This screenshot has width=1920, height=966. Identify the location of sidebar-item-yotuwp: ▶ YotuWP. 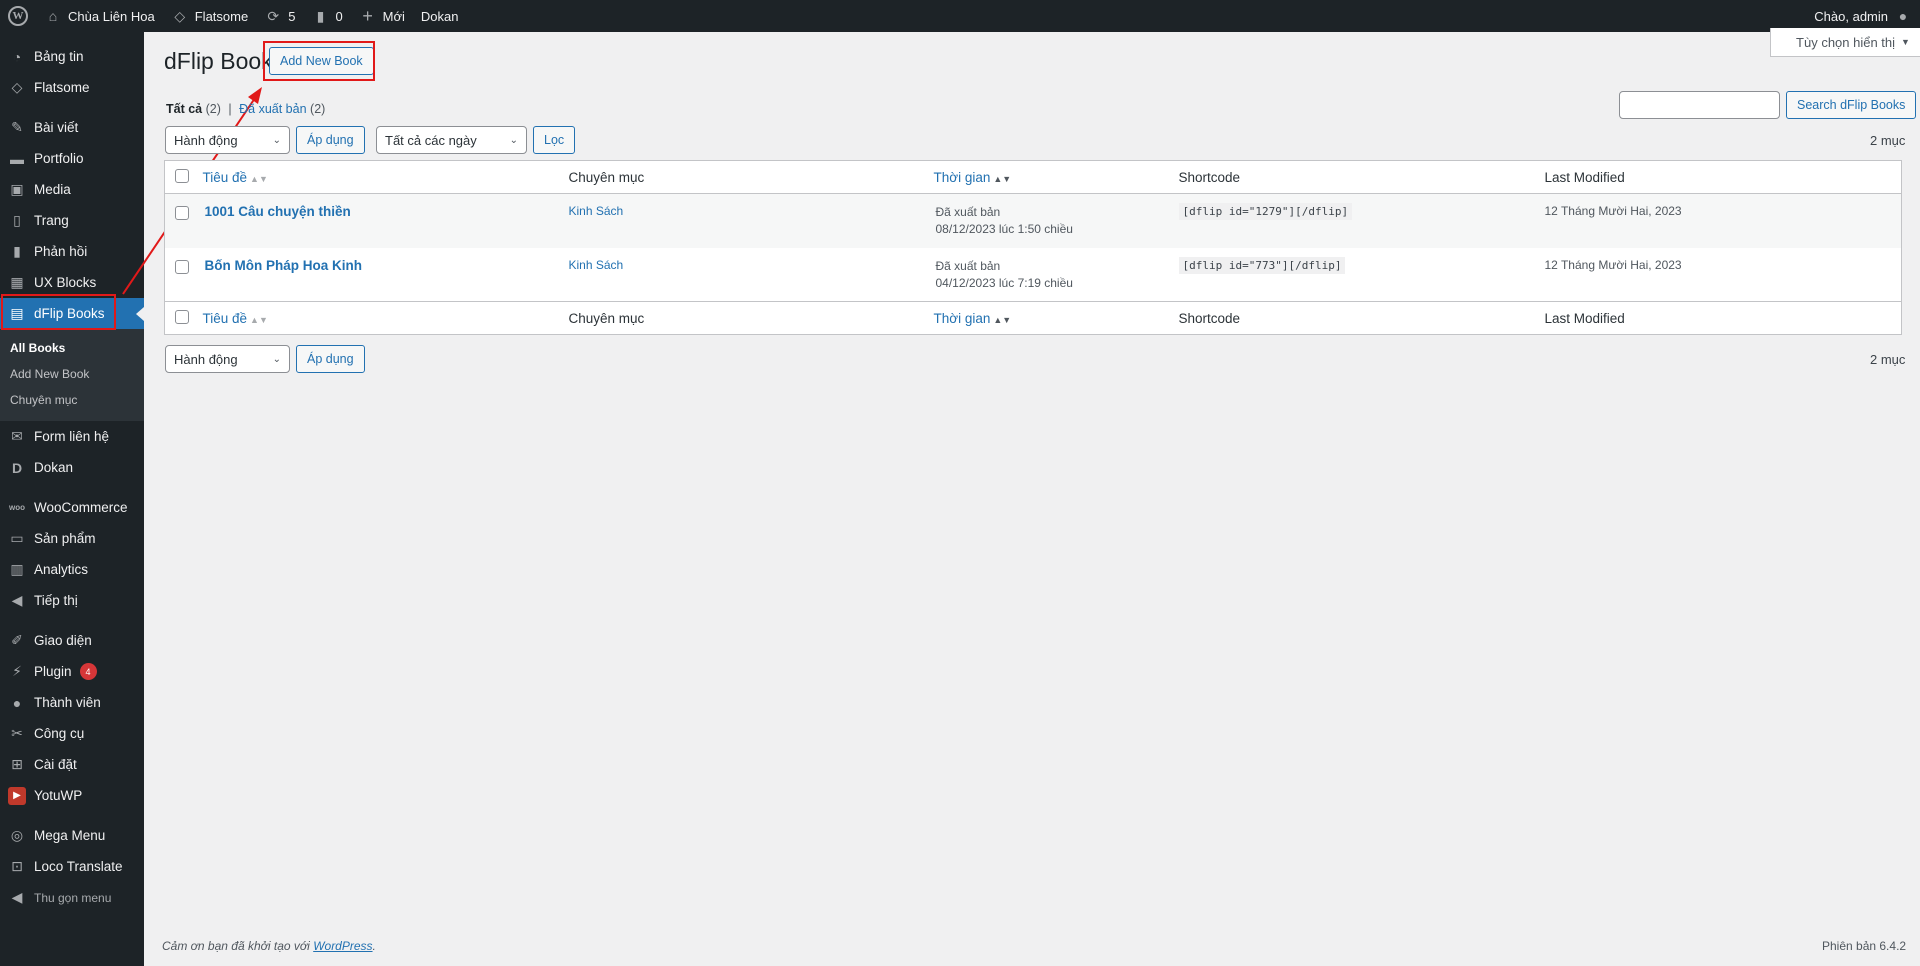
(72, 795).